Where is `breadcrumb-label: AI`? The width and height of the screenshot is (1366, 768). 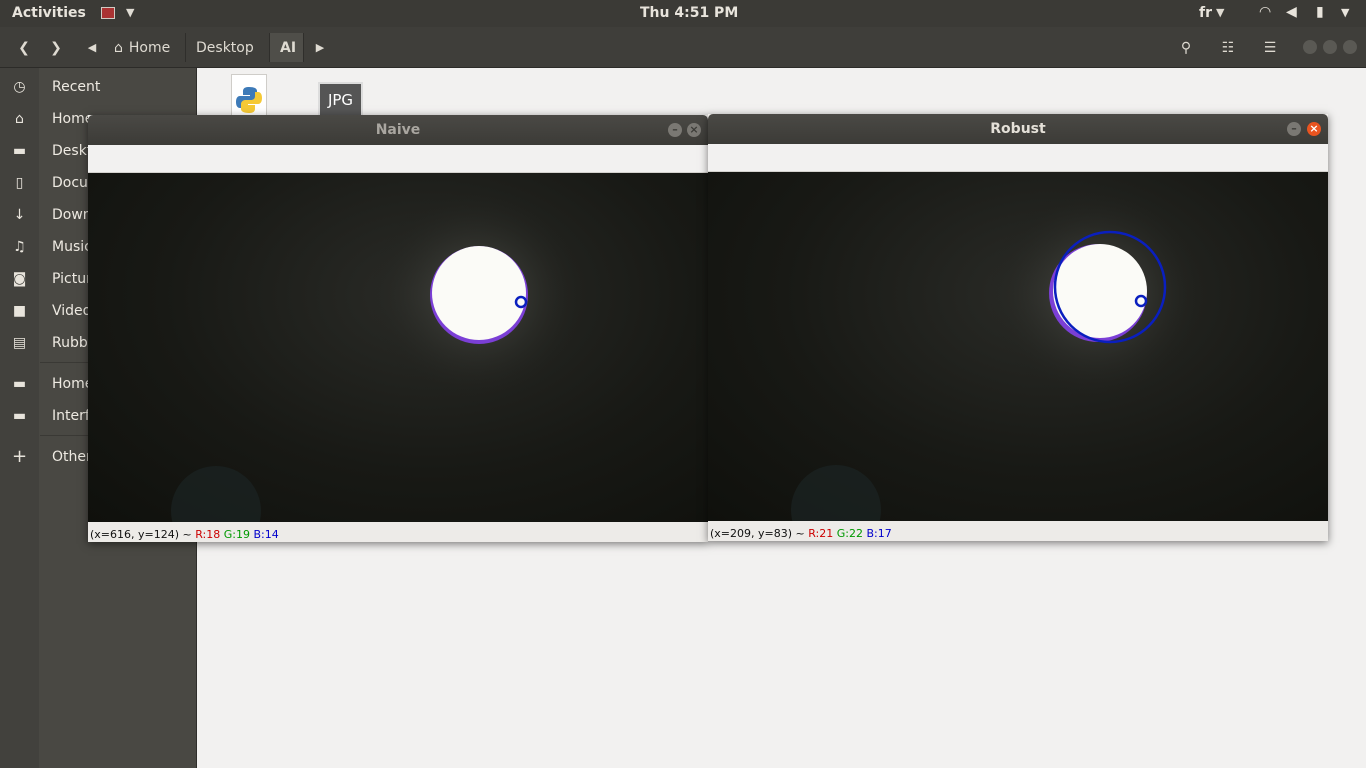 breadcrumb-label: AI is located at coordinates (288, 47).